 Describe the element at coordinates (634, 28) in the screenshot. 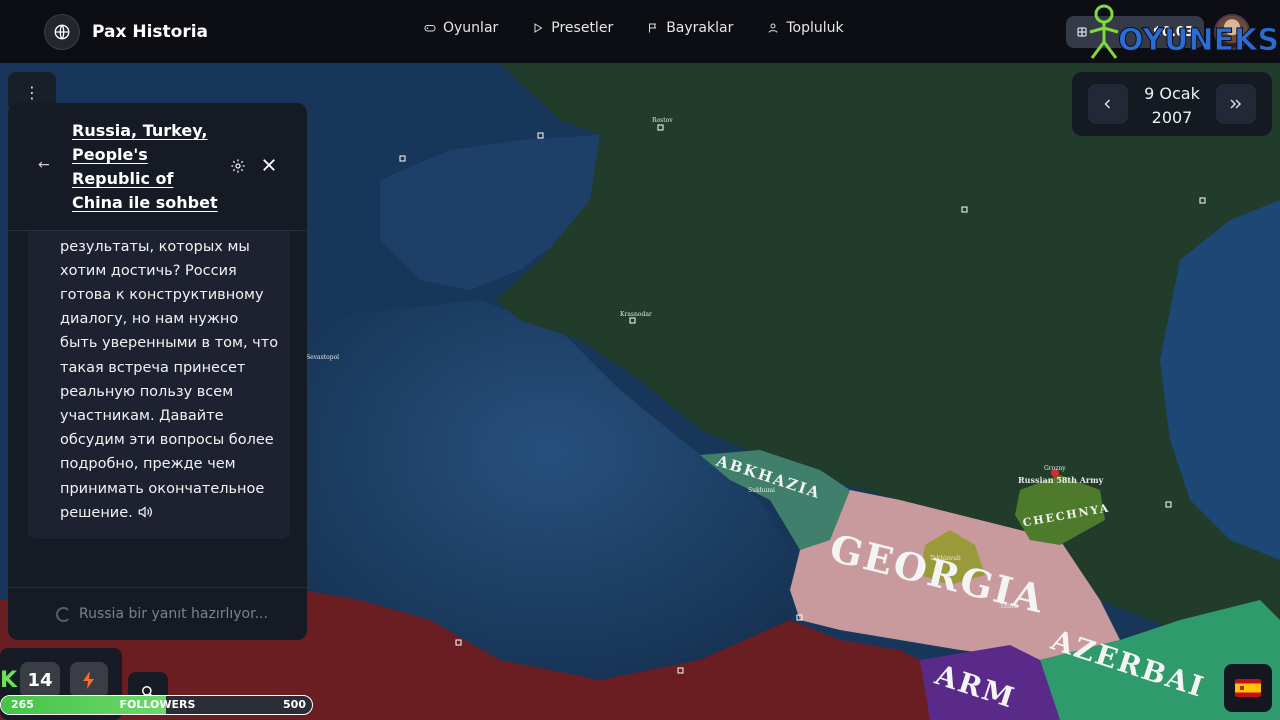

I see `main-nav: Oyunlar Presetler Bayraklar Topluluk` at that location.